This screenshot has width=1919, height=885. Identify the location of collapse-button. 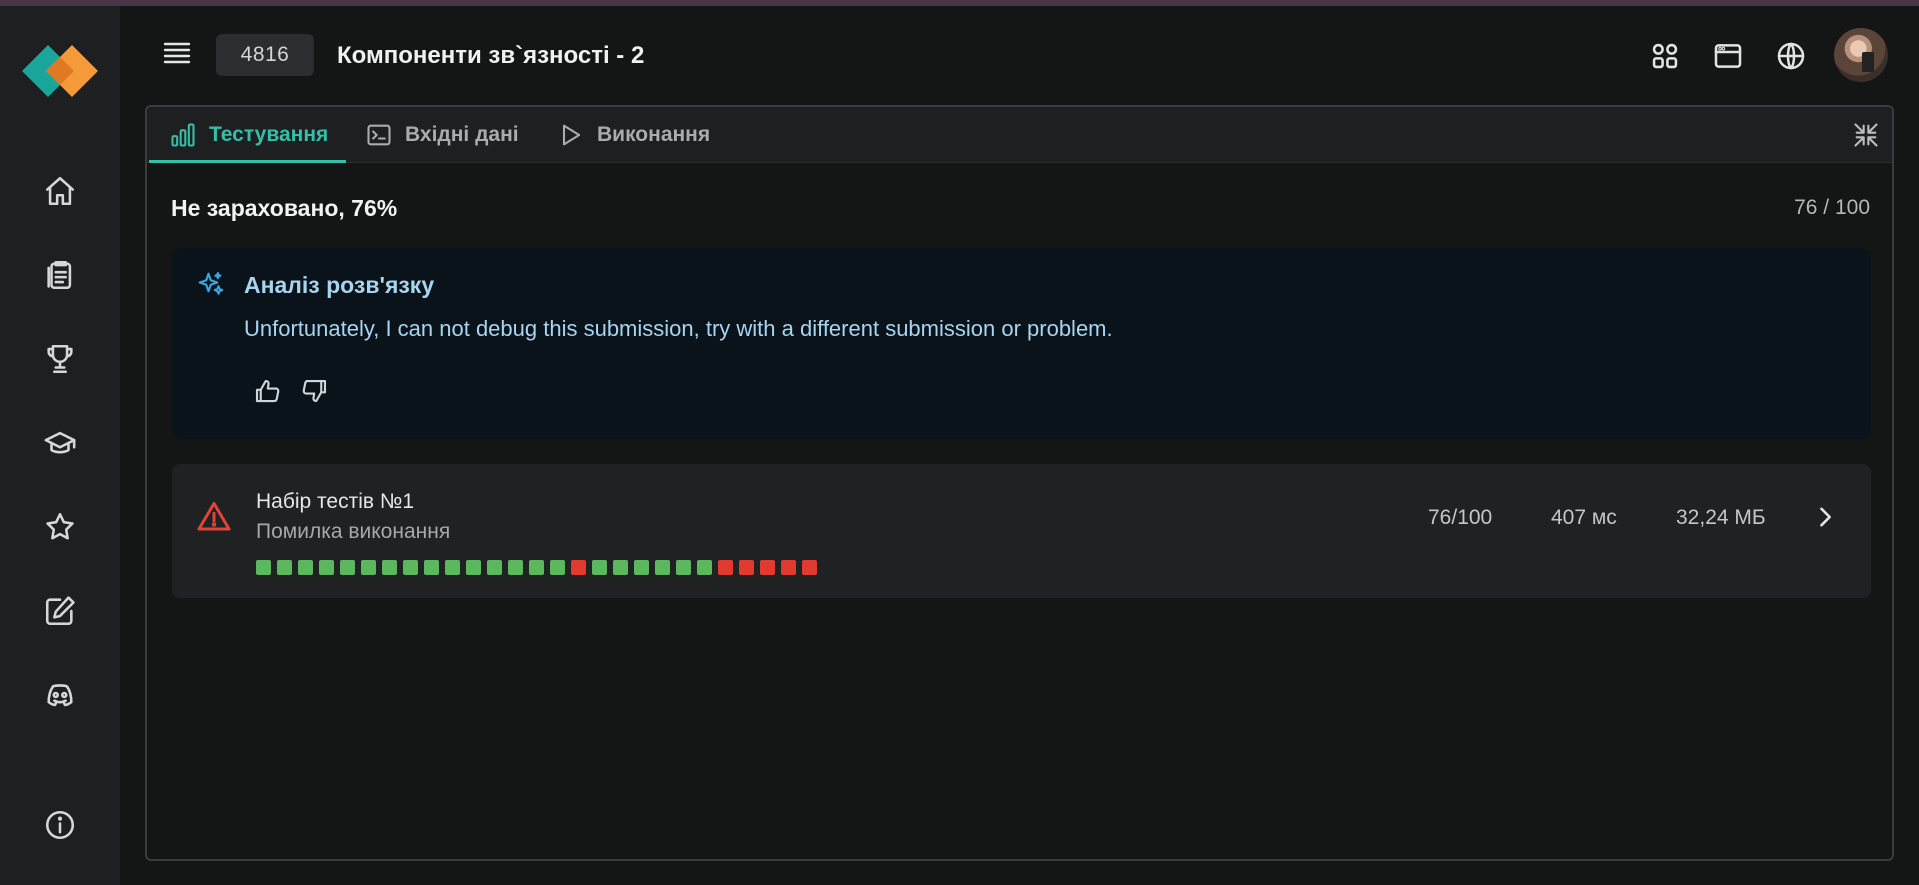
(1866, 135).